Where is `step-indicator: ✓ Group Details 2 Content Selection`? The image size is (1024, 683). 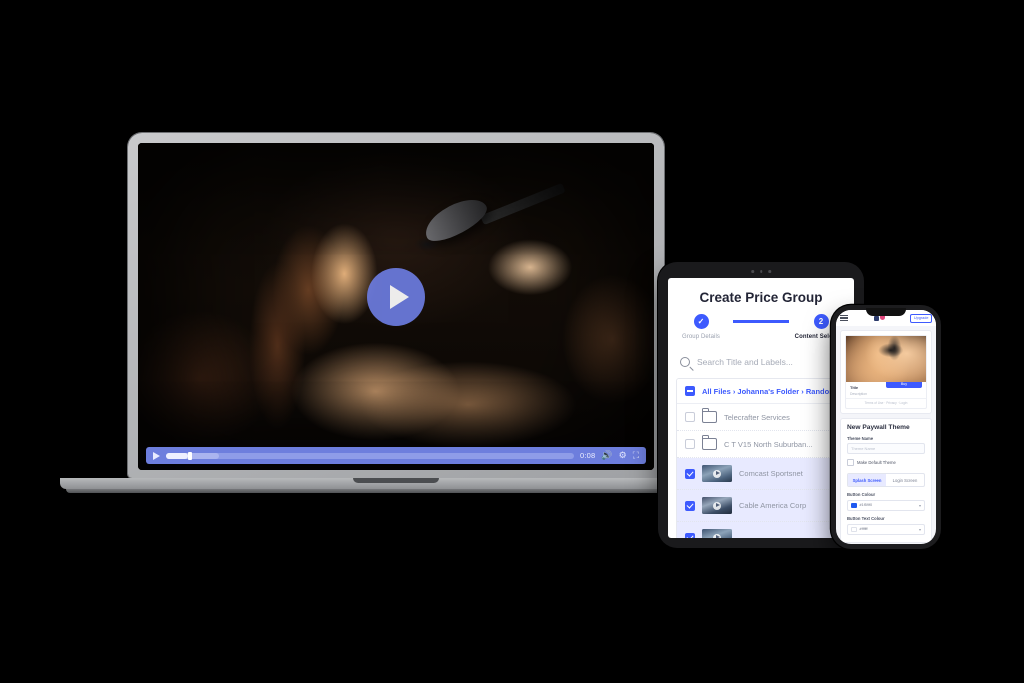
step-indicator: ✓ Group Details 2 Content Selection is located at coordinates (761, 327).